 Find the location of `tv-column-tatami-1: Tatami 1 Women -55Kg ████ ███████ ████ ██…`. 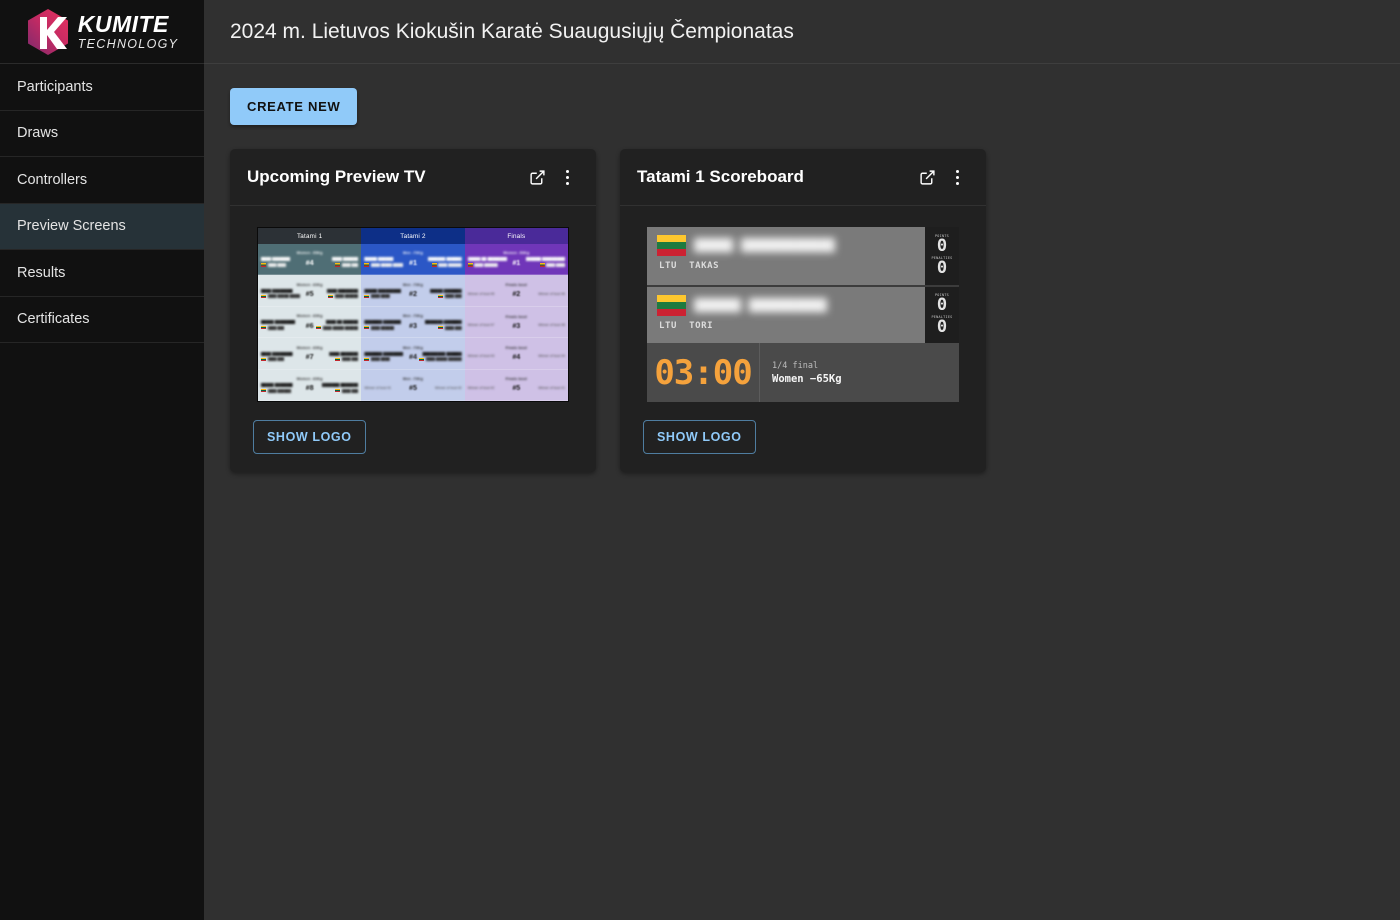

tv-column-tatami-1: Tatami 1 Women -55Kg ████ ███████ ████ ██… is located at coordinates (310, 315).